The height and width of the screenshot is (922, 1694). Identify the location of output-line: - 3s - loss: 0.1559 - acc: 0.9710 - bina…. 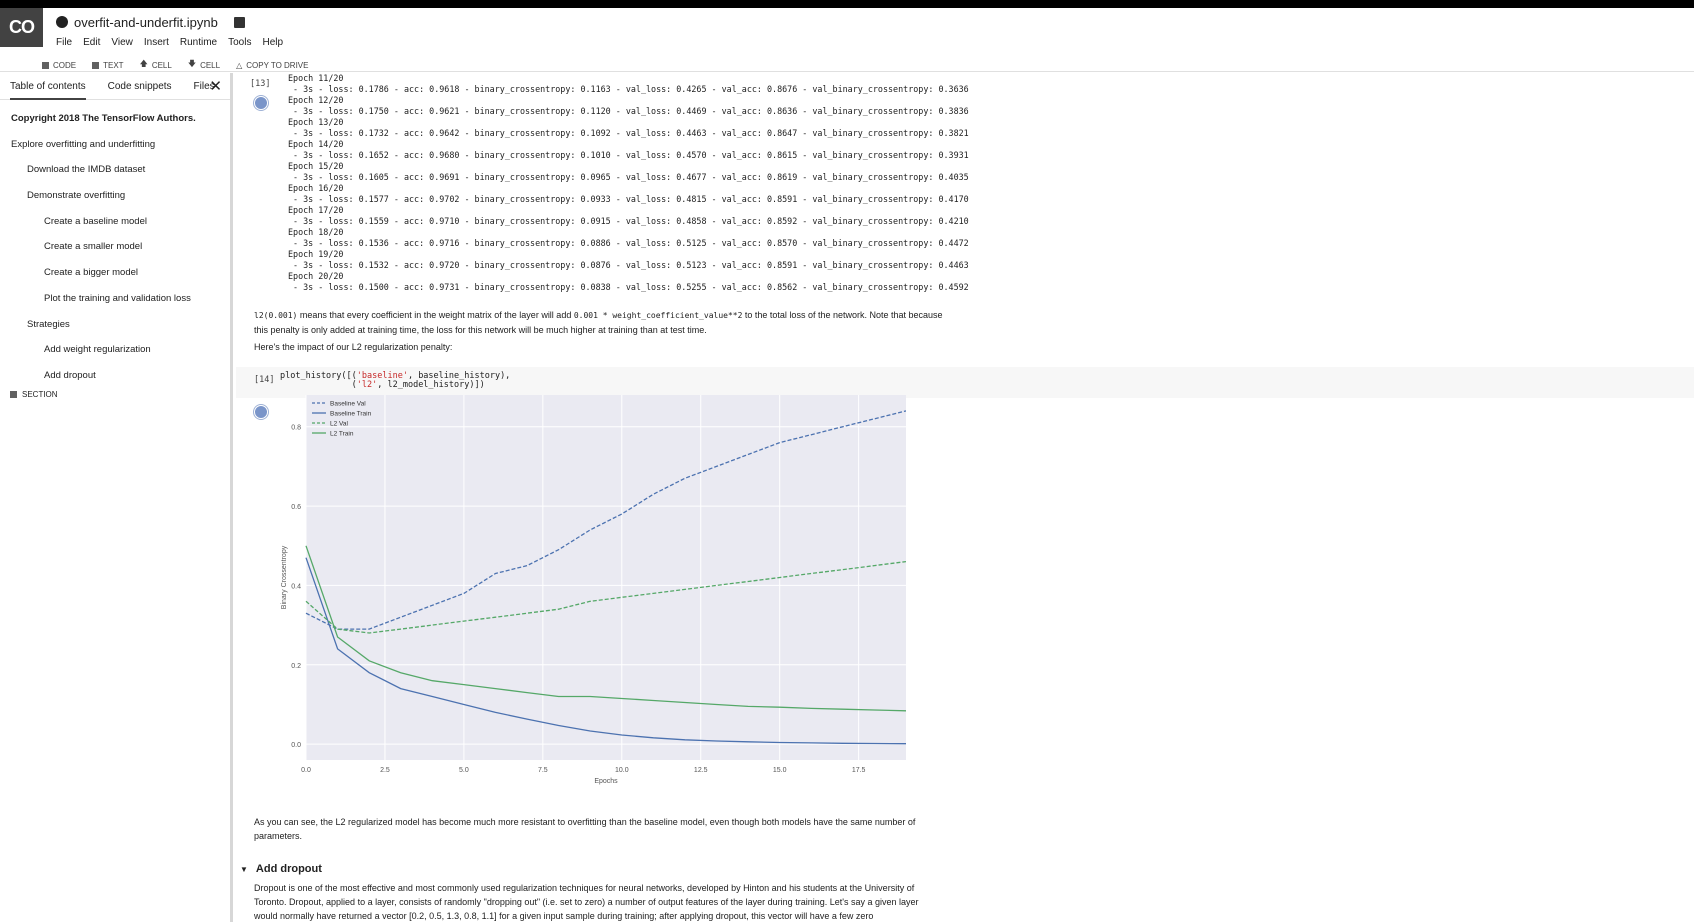
(628, 221).